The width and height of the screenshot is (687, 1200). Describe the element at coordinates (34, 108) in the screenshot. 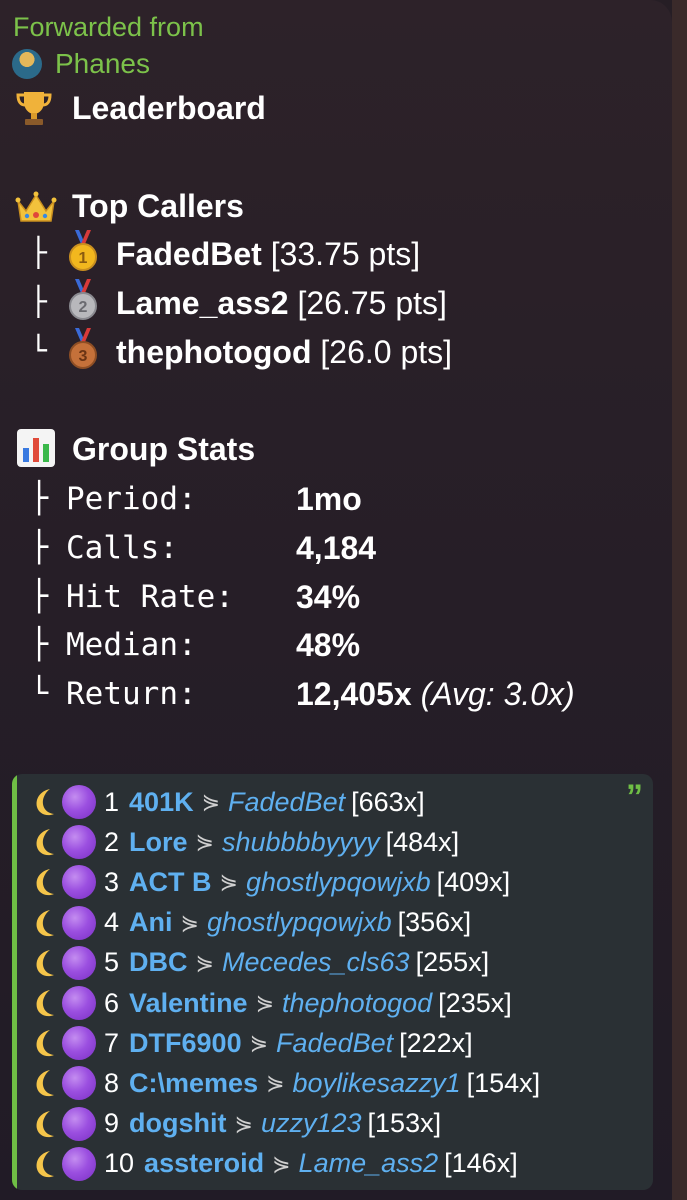

I see `trophy-icon` at that location.